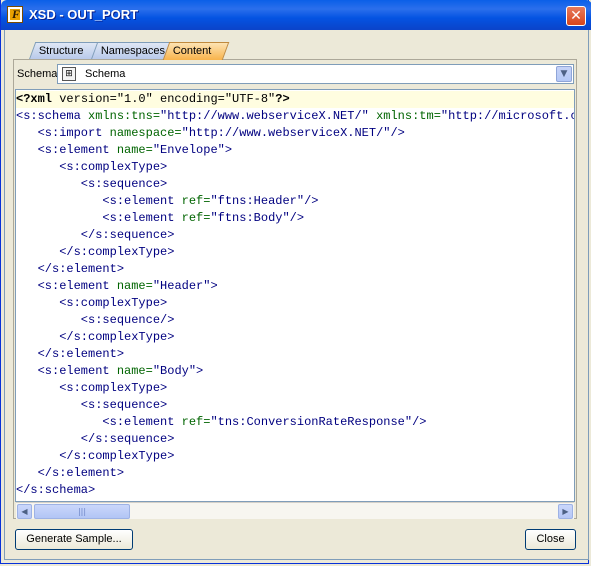  I want to click on code-token: xmlns:tns=, so click(124, 116).